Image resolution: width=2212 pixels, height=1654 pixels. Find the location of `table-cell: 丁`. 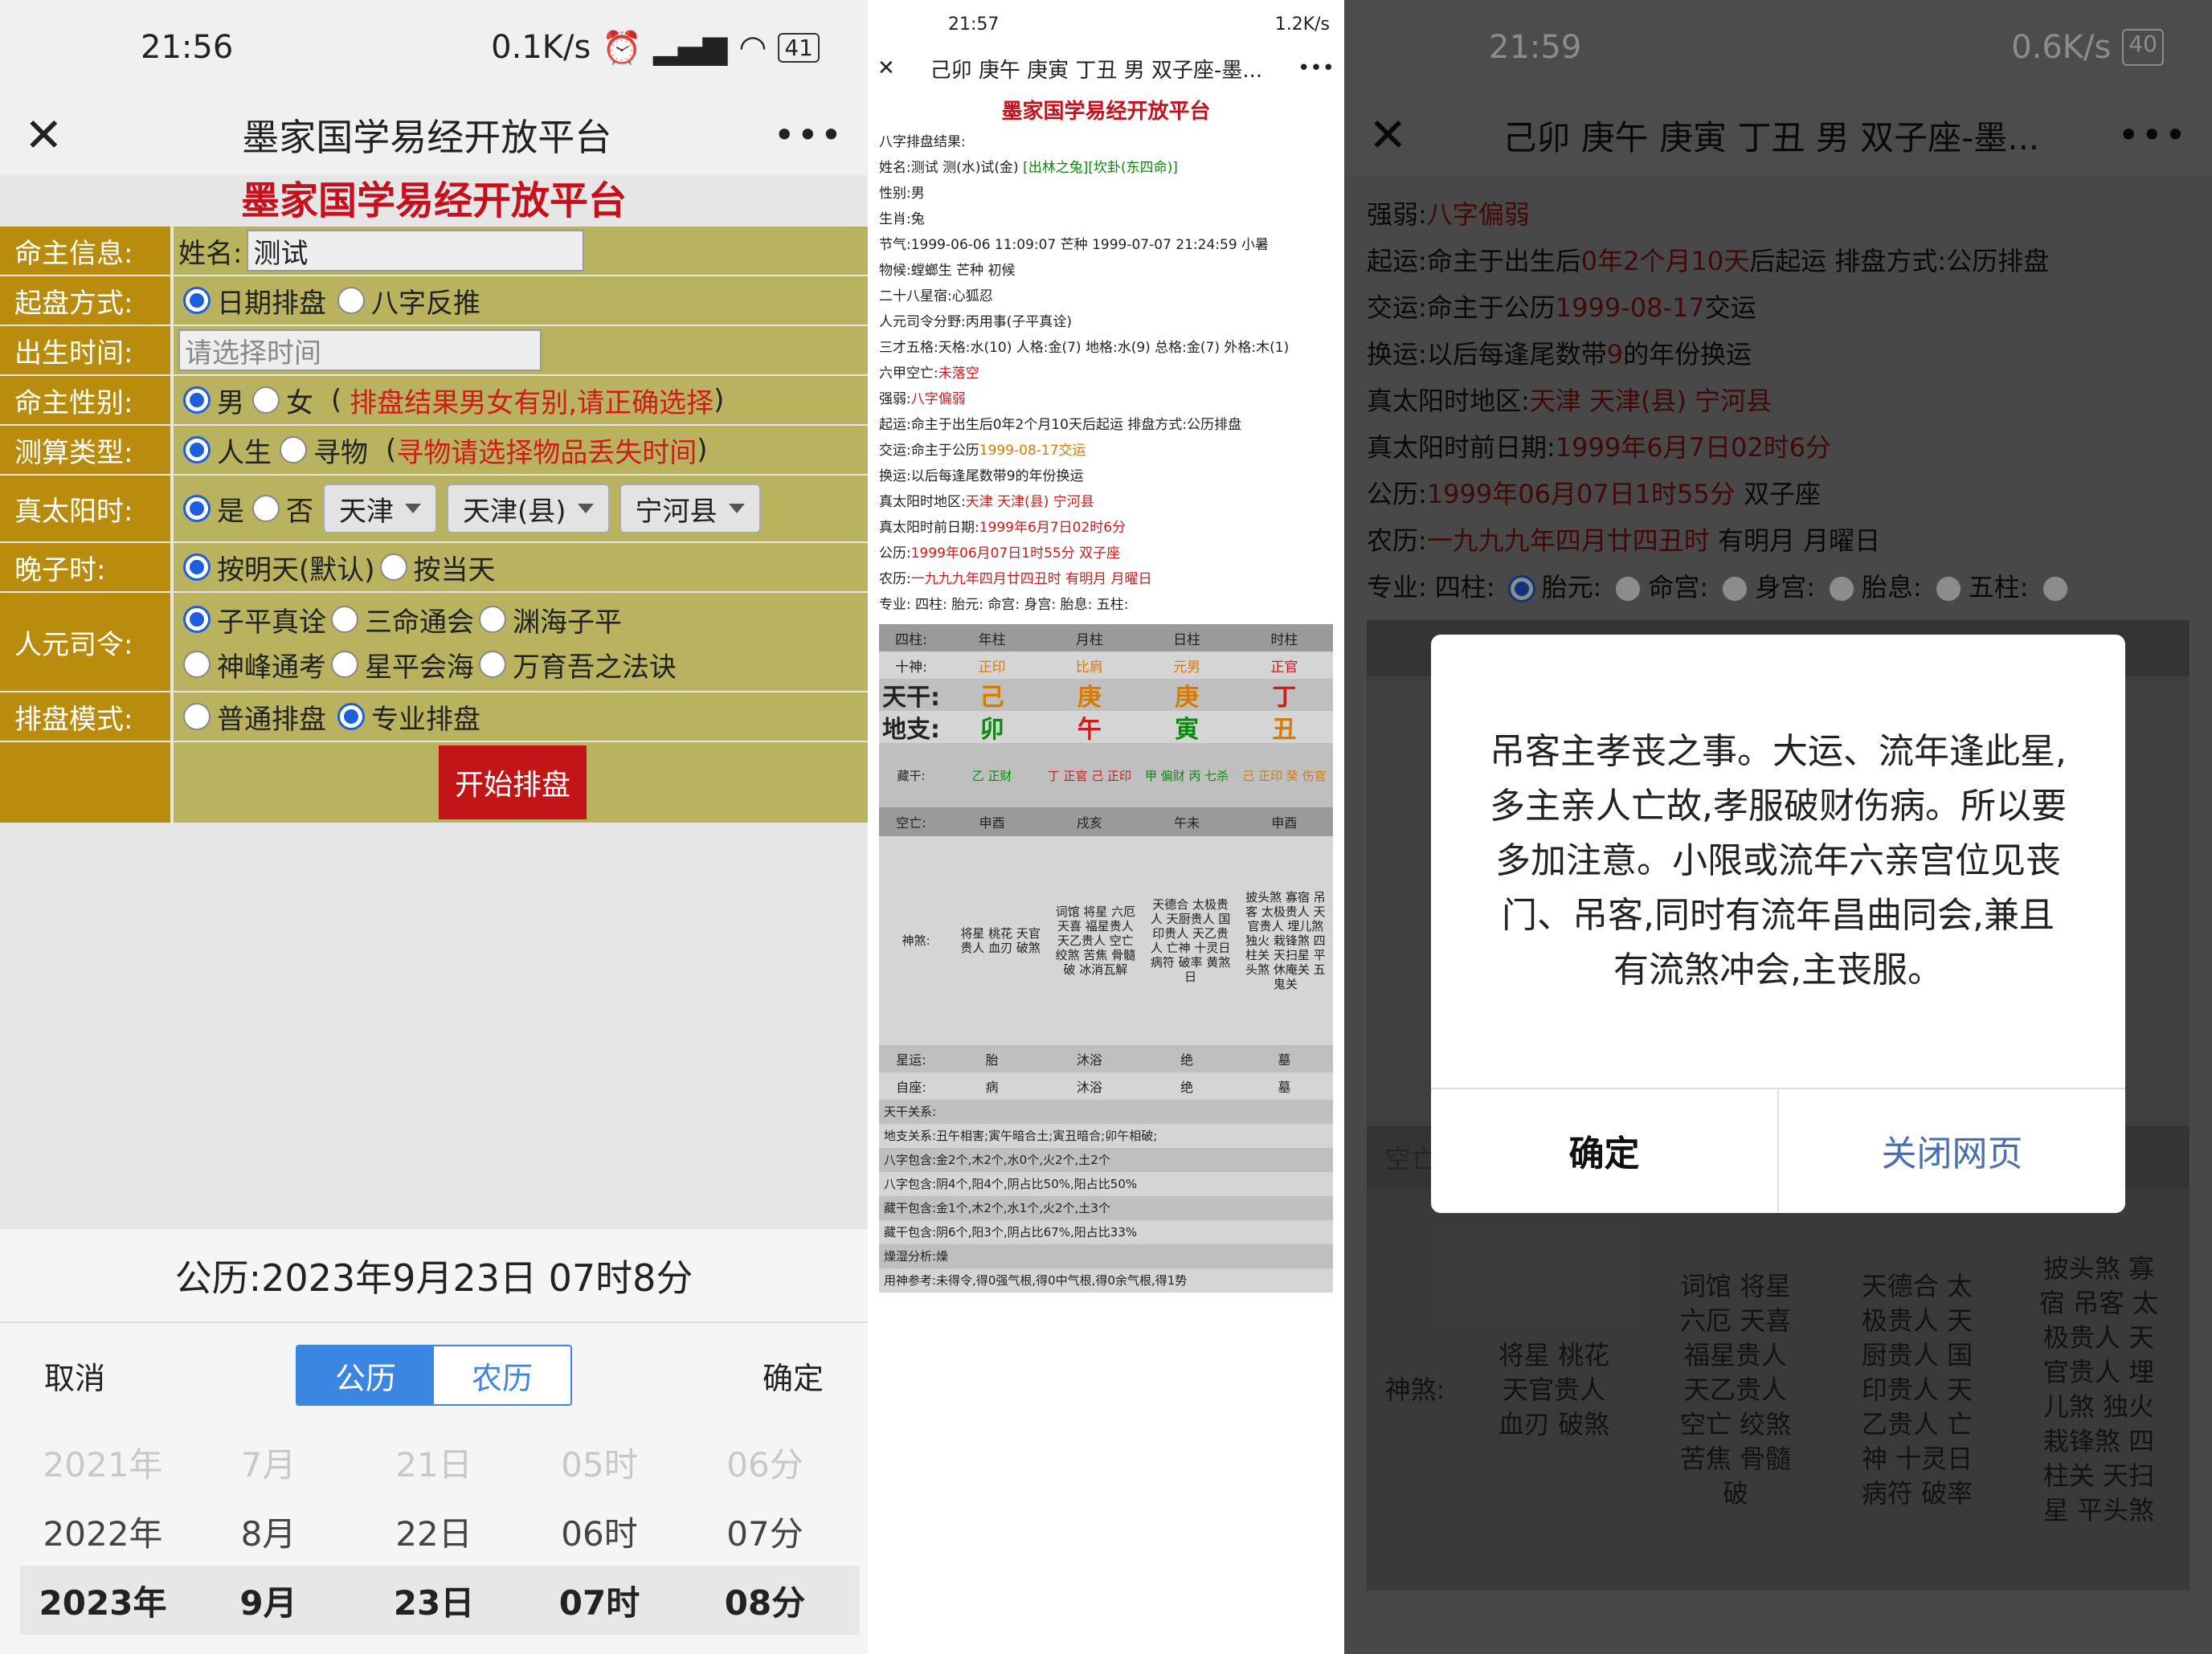

table-cell: 丁 is located at coordinates (1285, 698).